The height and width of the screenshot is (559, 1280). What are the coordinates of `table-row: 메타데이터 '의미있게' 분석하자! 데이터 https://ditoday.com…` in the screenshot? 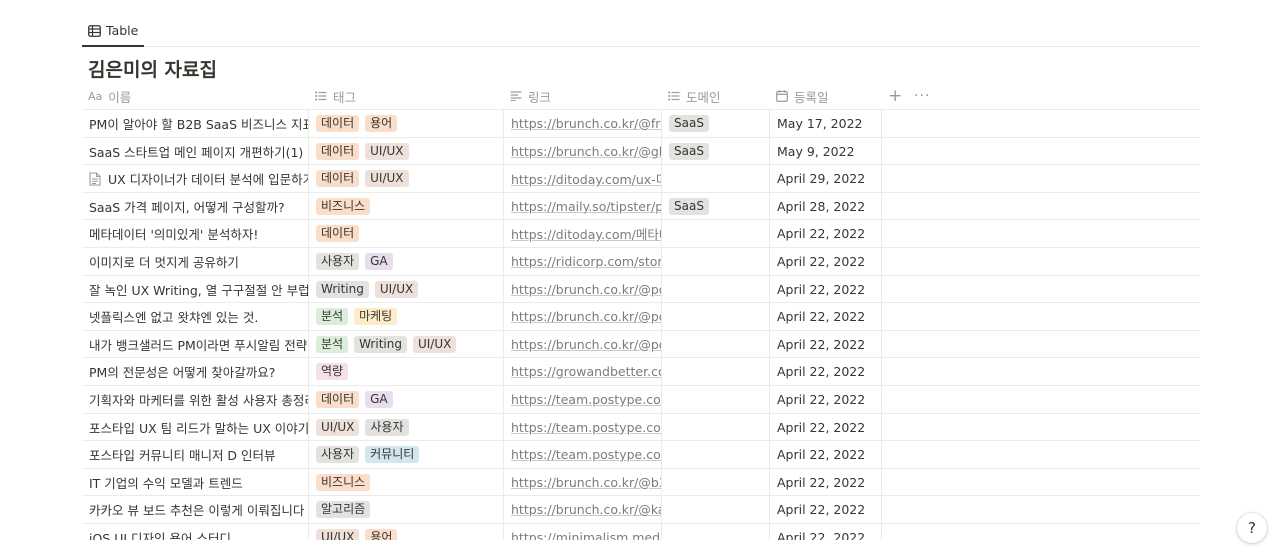 It's located at (641, 234).